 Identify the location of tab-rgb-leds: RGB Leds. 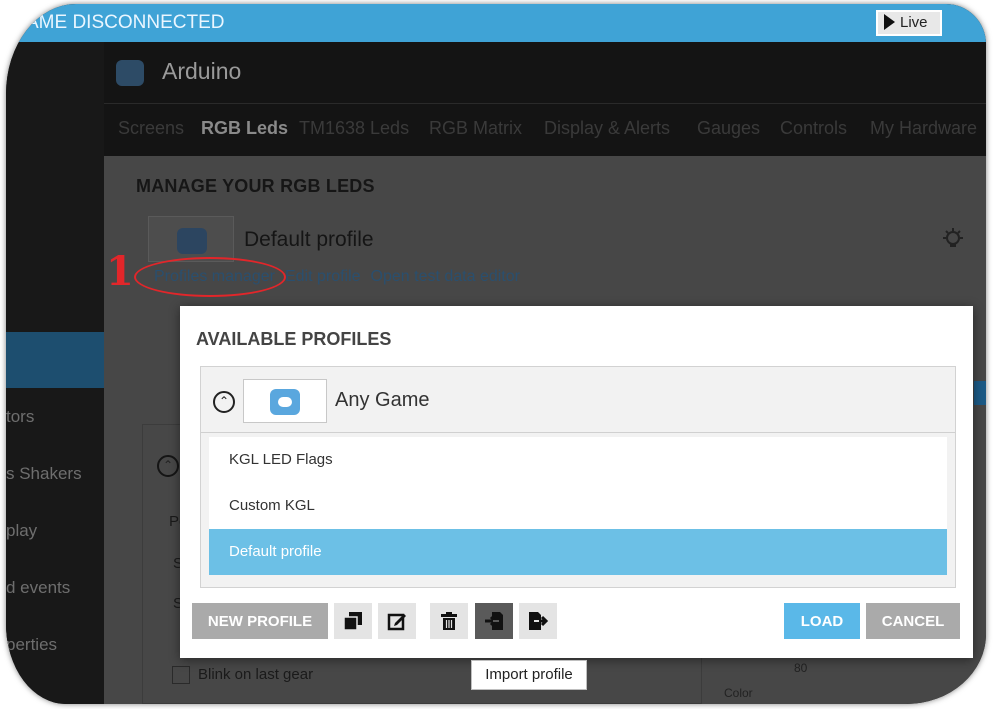
(244, 128).